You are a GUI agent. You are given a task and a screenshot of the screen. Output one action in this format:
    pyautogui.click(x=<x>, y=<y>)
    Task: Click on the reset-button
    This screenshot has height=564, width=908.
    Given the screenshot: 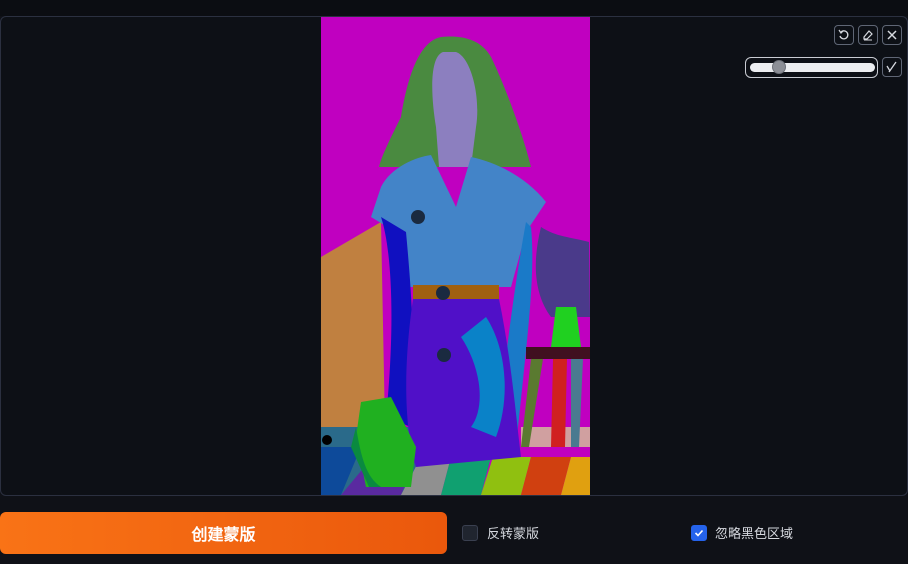 What is the action you would take?
    pyautogui.click(x=844, y=35)
    